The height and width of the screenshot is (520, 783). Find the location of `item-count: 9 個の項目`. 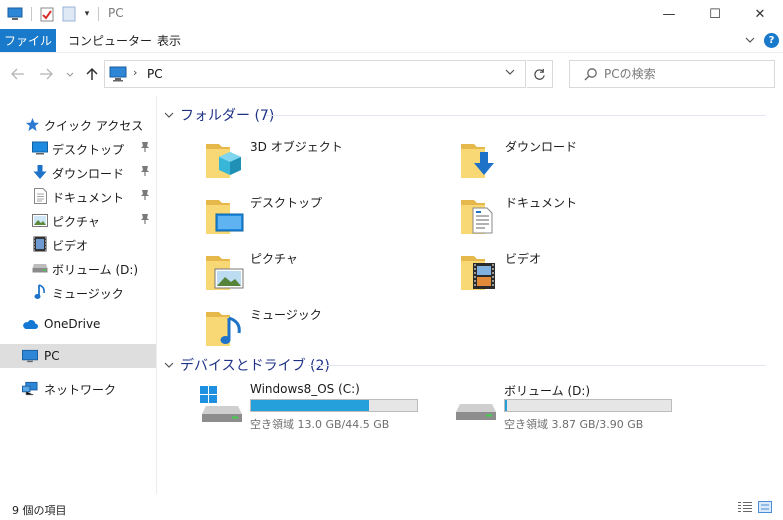

item-count: 9 個の項目 is located at coordinates (39, 510).